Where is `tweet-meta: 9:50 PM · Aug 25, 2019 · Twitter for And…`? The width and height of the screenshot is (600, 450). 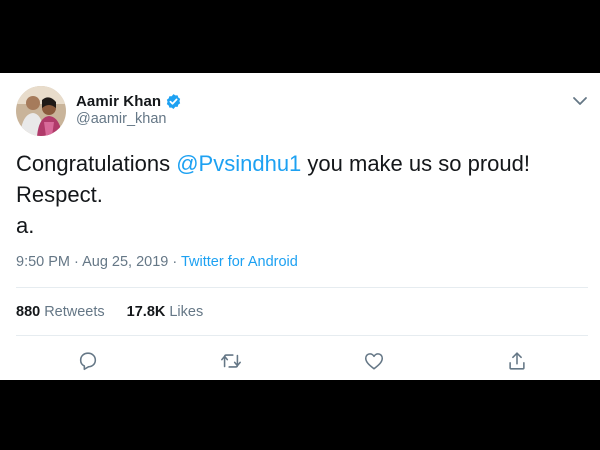
tweet-meta: 9:50 PM · Aug 25, 2019 · Twitter for And… is located at coordinates (157, 262).